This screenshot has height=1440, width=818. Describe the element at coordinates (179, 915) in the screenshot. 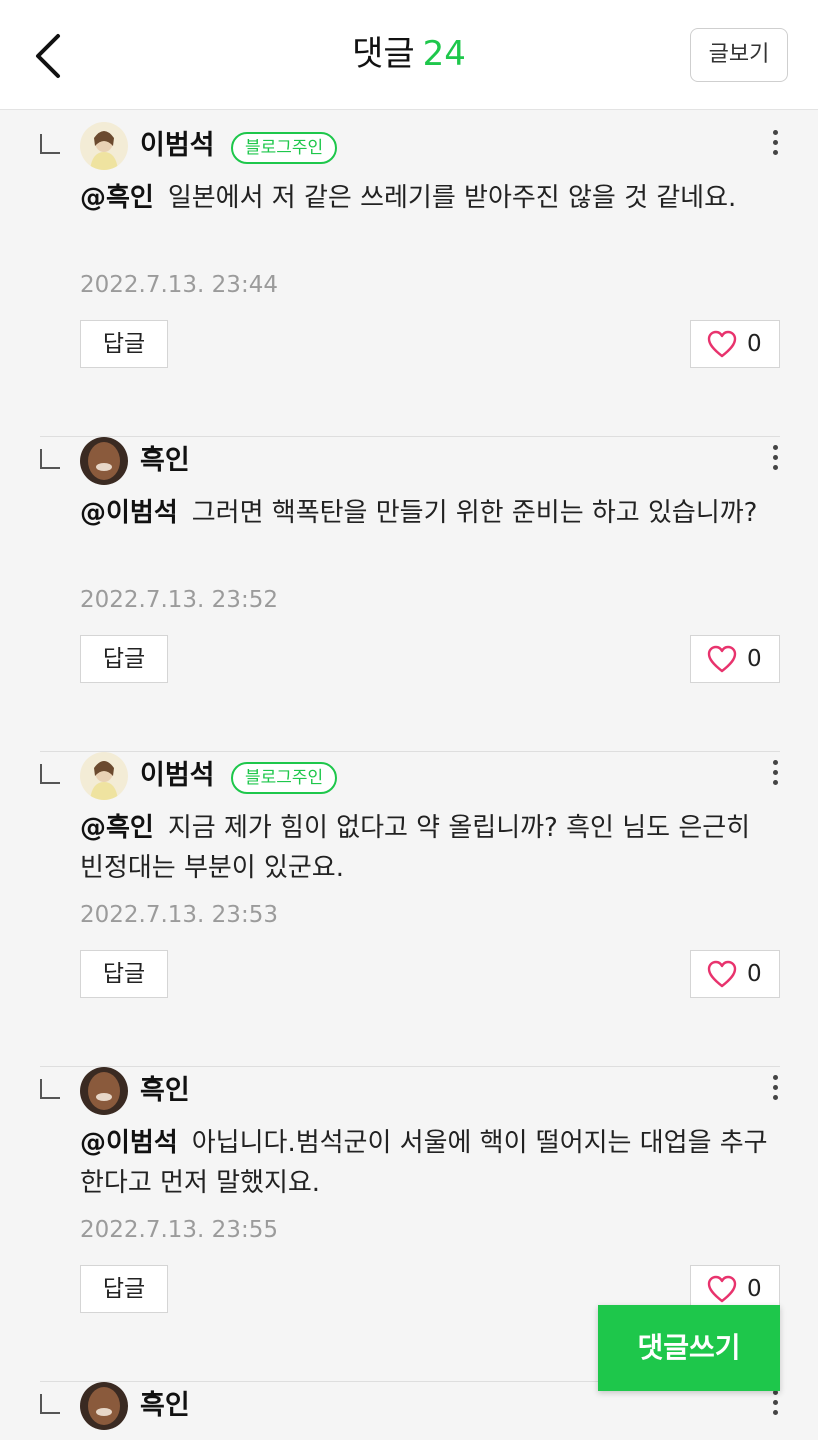

I see `comment-timestamp: 2022.7.13. 23:53` at that location.